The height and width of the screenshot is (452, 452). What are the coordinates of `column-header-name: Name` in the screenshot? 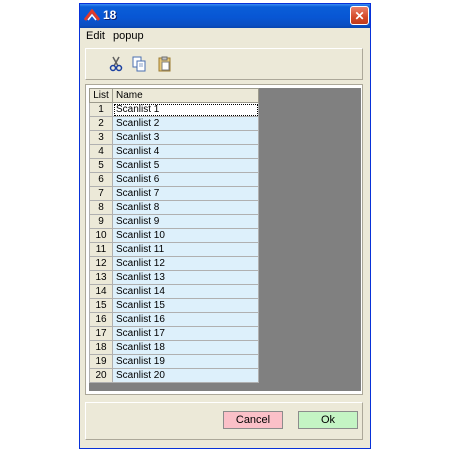 It's located at (185, 95).